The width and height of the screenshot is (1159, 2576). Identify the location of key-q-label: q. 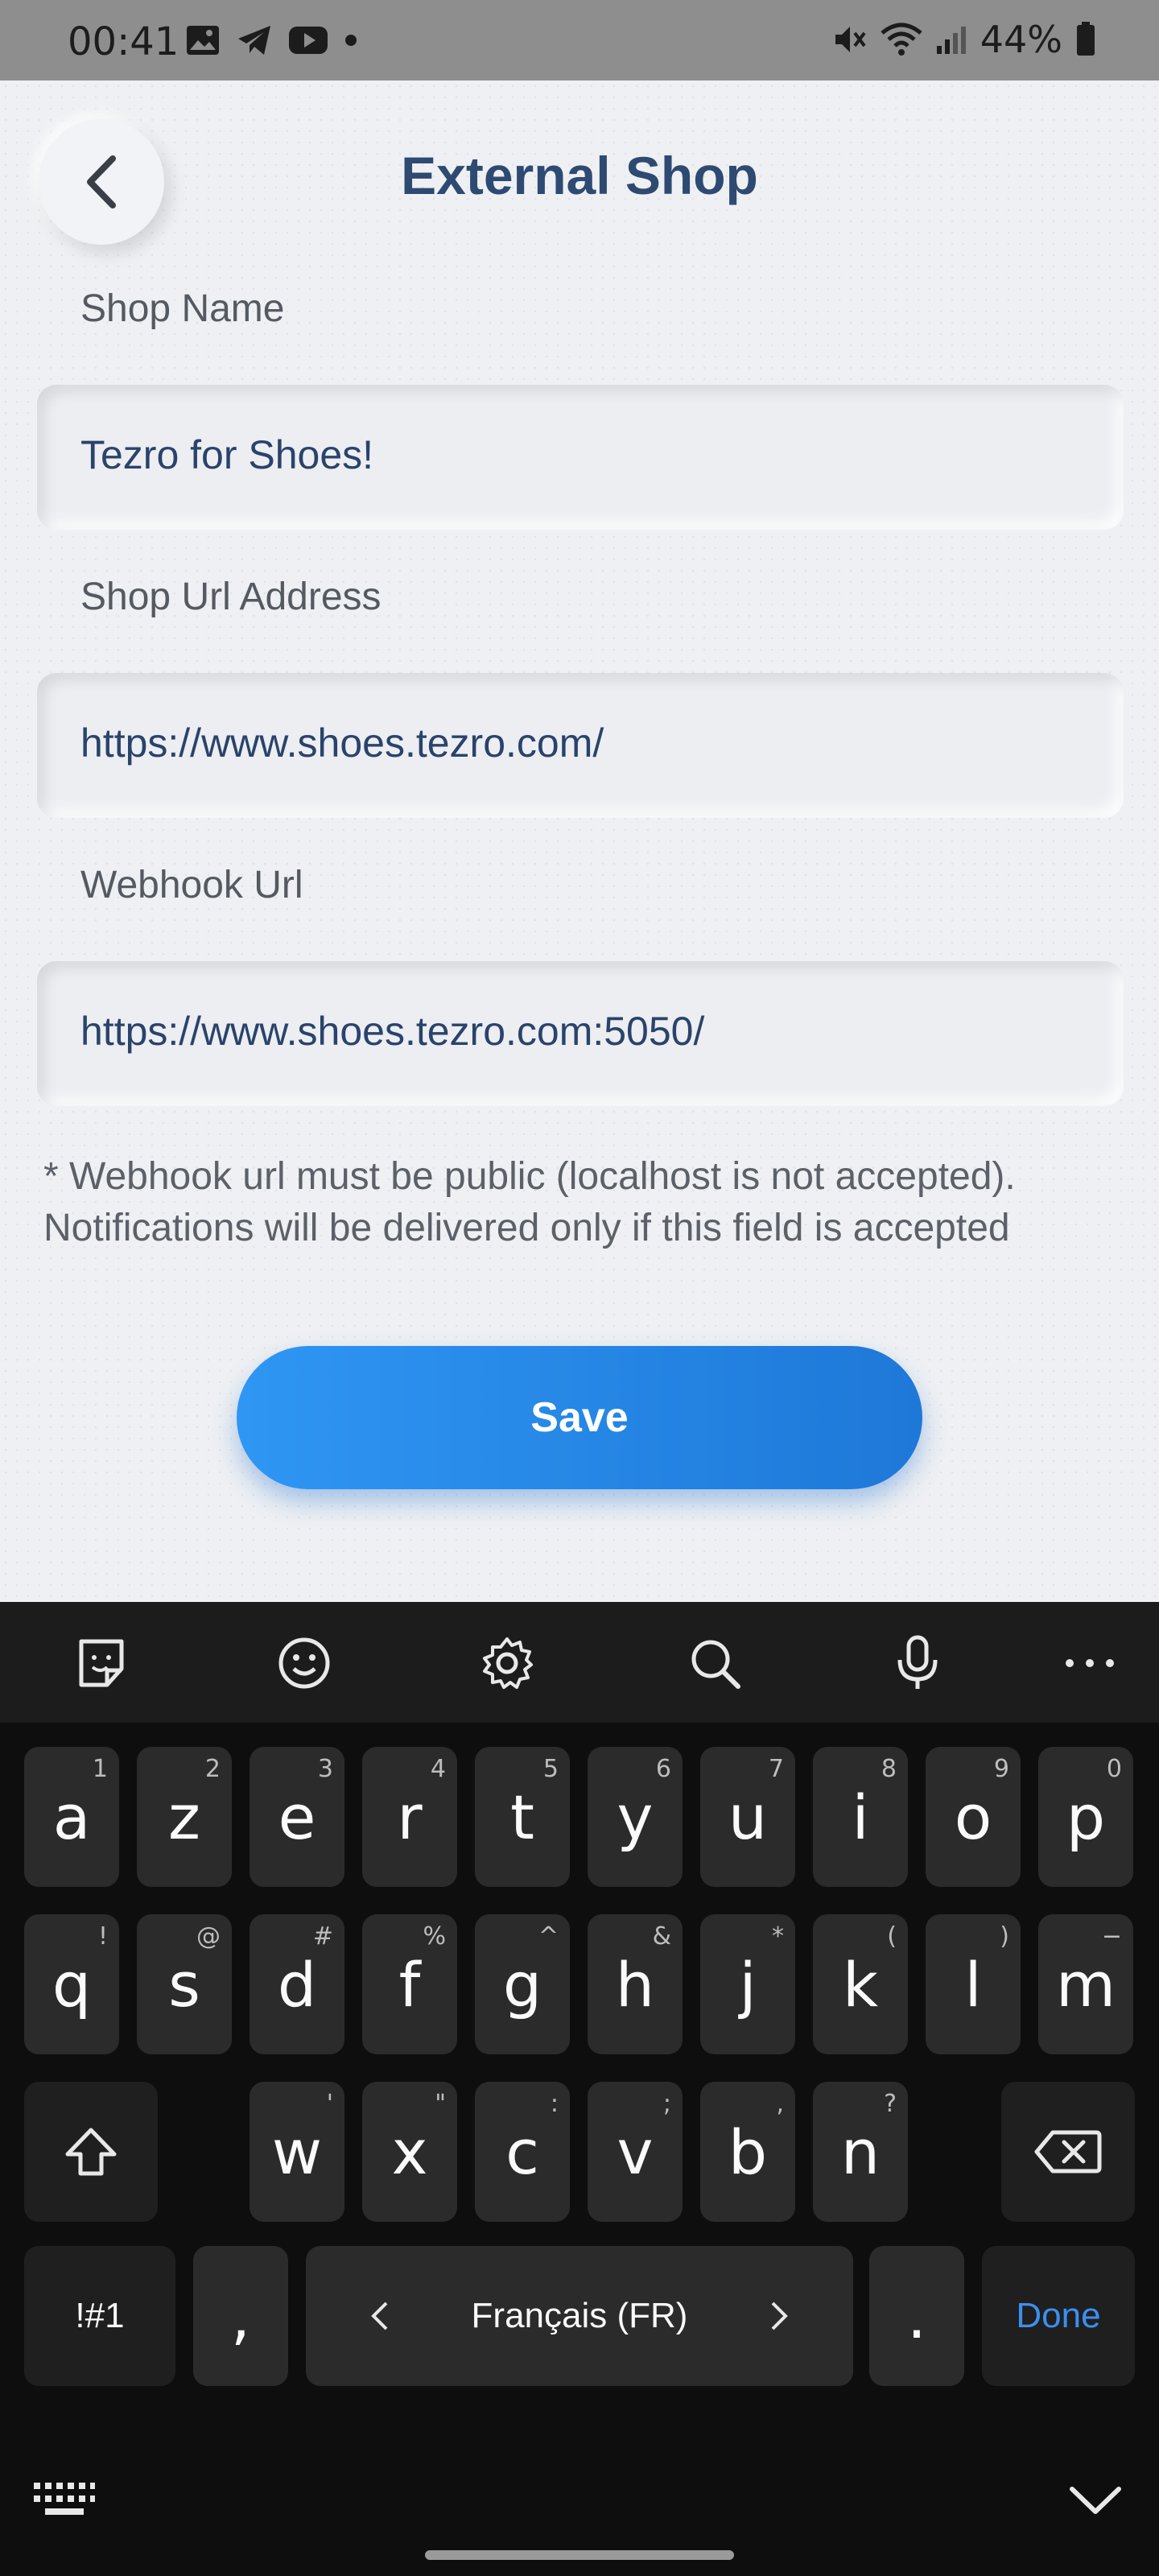
(72, 1984).